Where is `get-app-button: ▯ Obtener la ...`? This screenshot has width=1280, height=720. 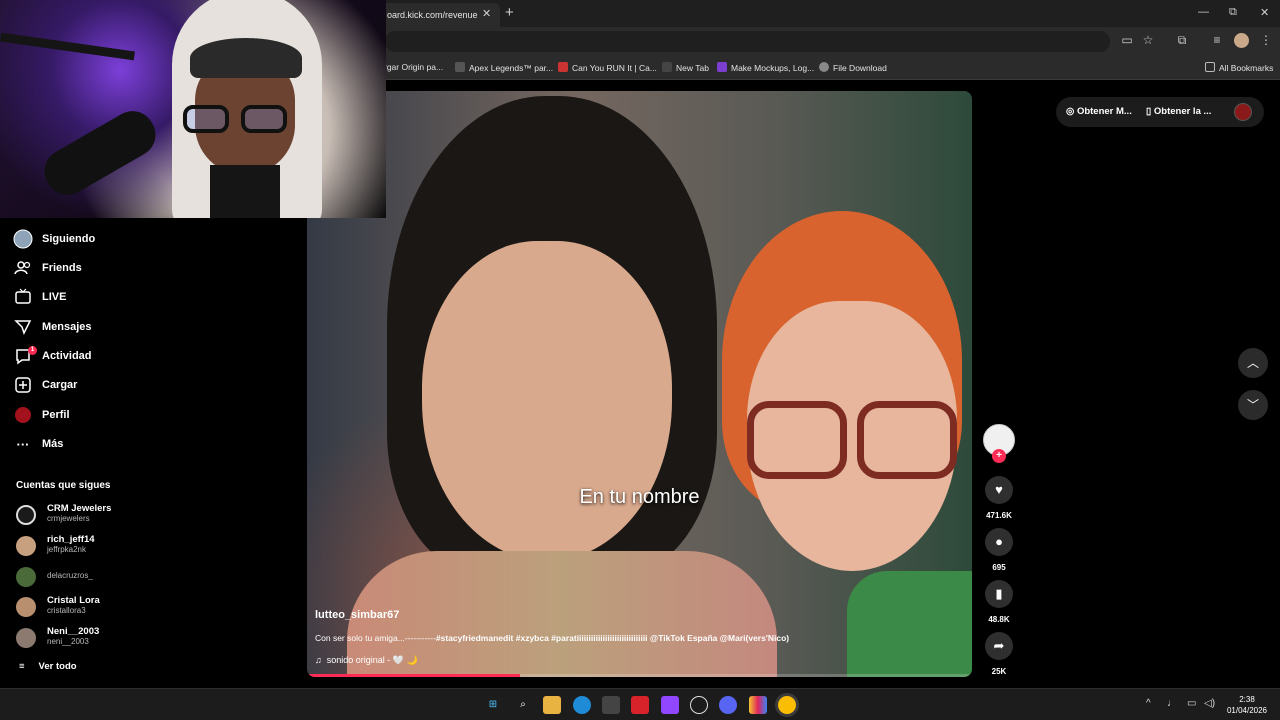 get-app-button: ▯ Obtener la ... is located at coordinates (1178, 111).